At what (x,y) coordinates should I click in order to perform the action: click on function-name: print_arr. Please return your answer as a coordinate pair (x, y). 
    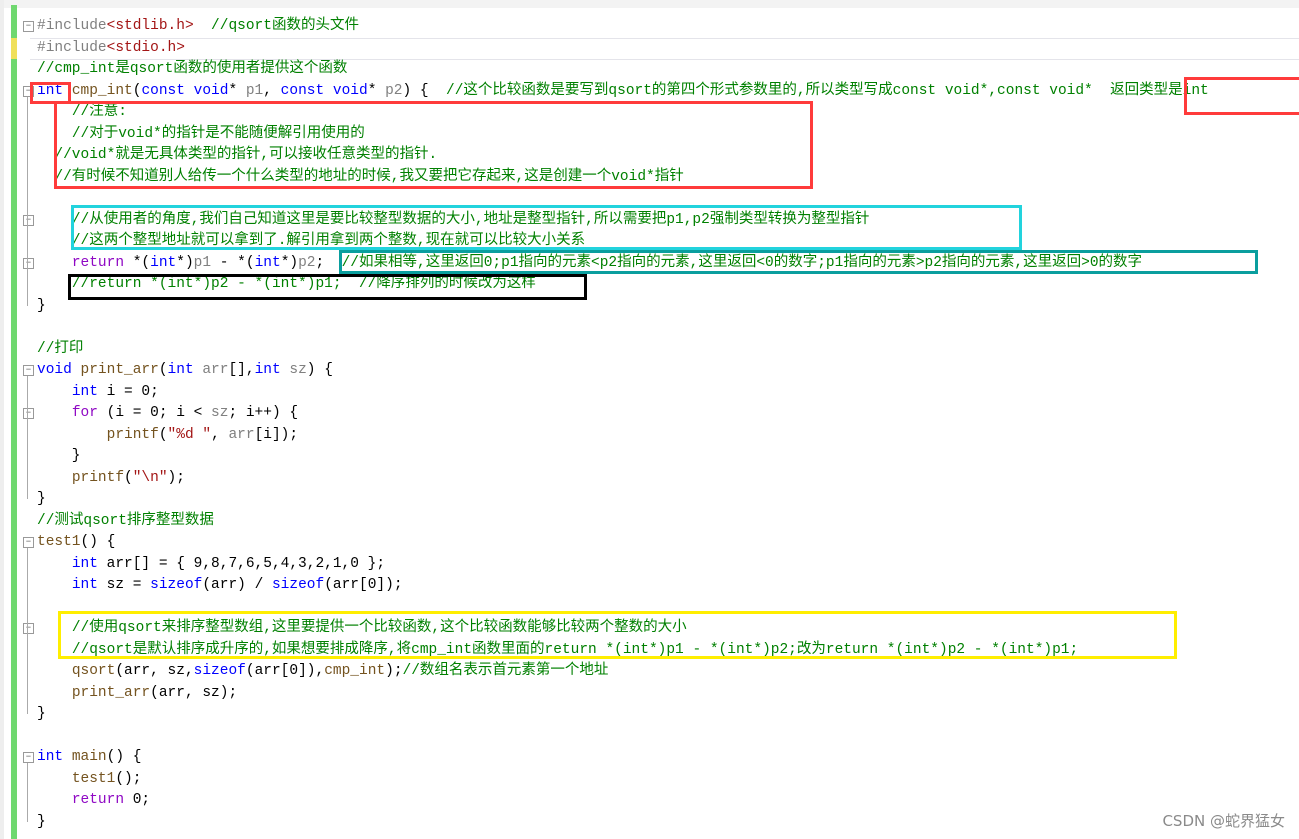
    Looking at the image, I should click on (111, 692).